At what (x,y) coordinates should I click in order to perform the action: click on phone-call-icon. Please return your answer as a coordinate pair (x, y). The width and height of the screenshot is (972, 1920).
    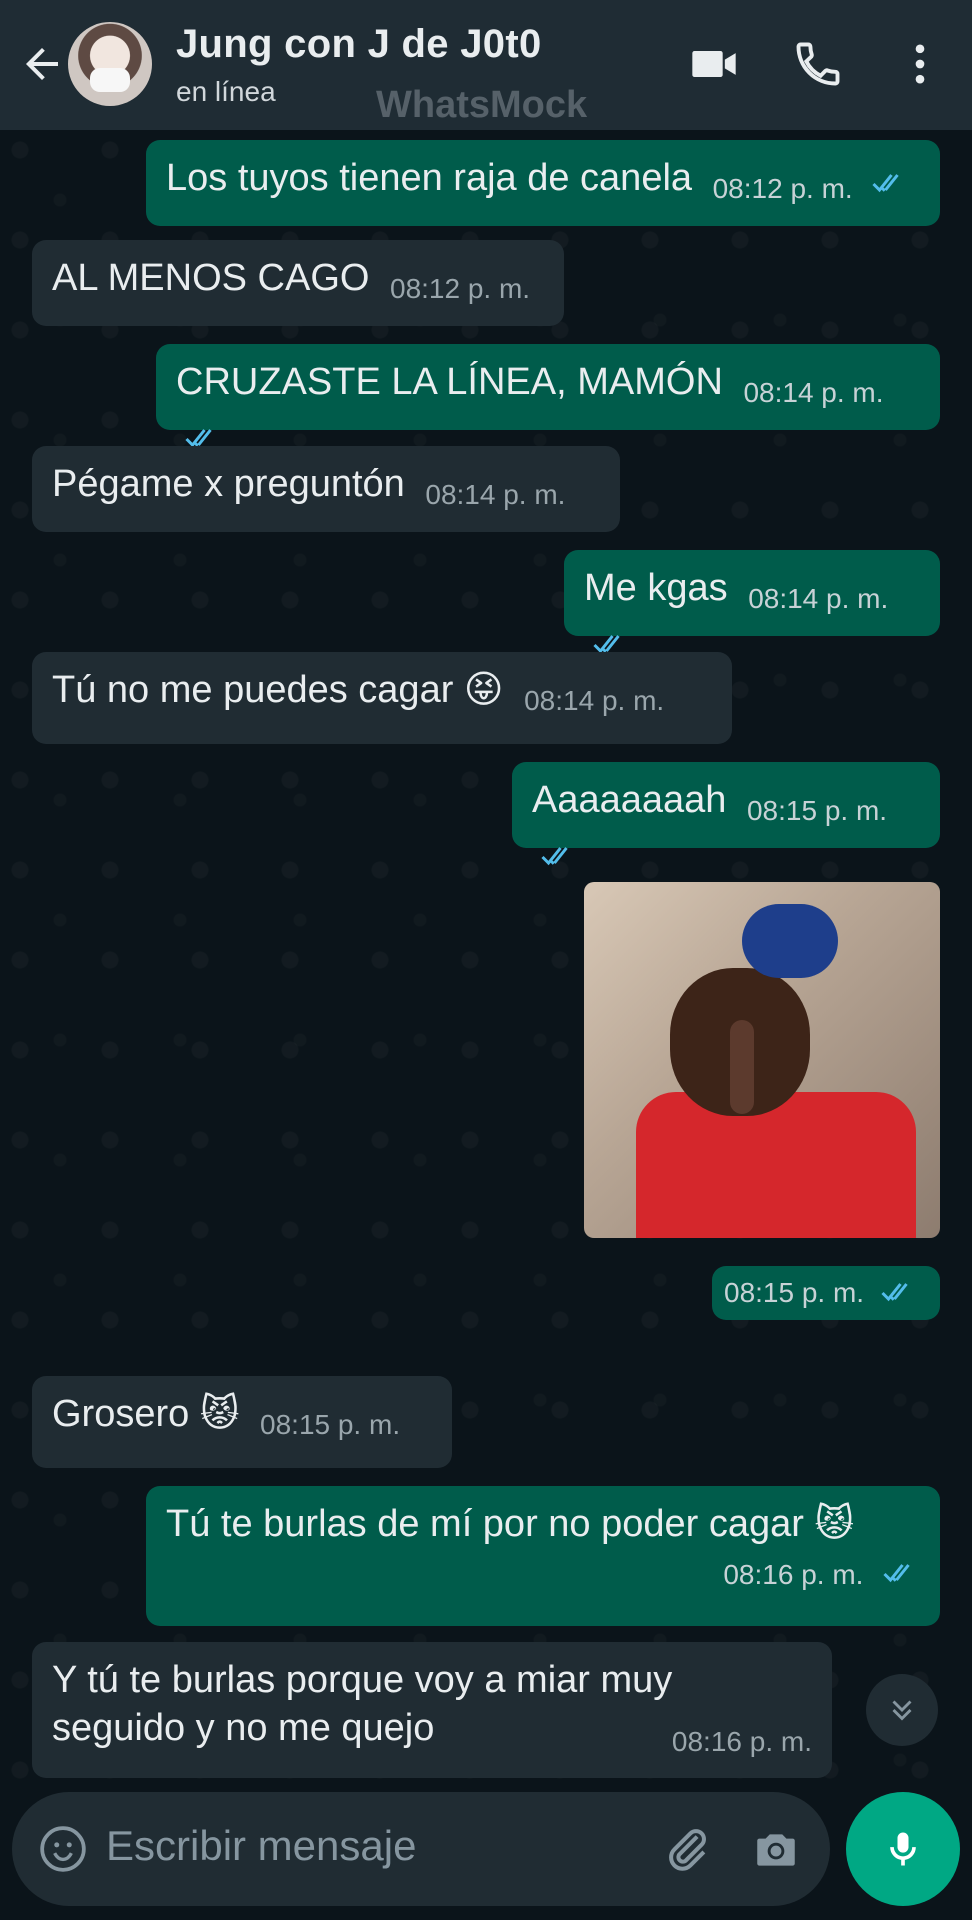
    Looking at the image, I should click on (818, 64).